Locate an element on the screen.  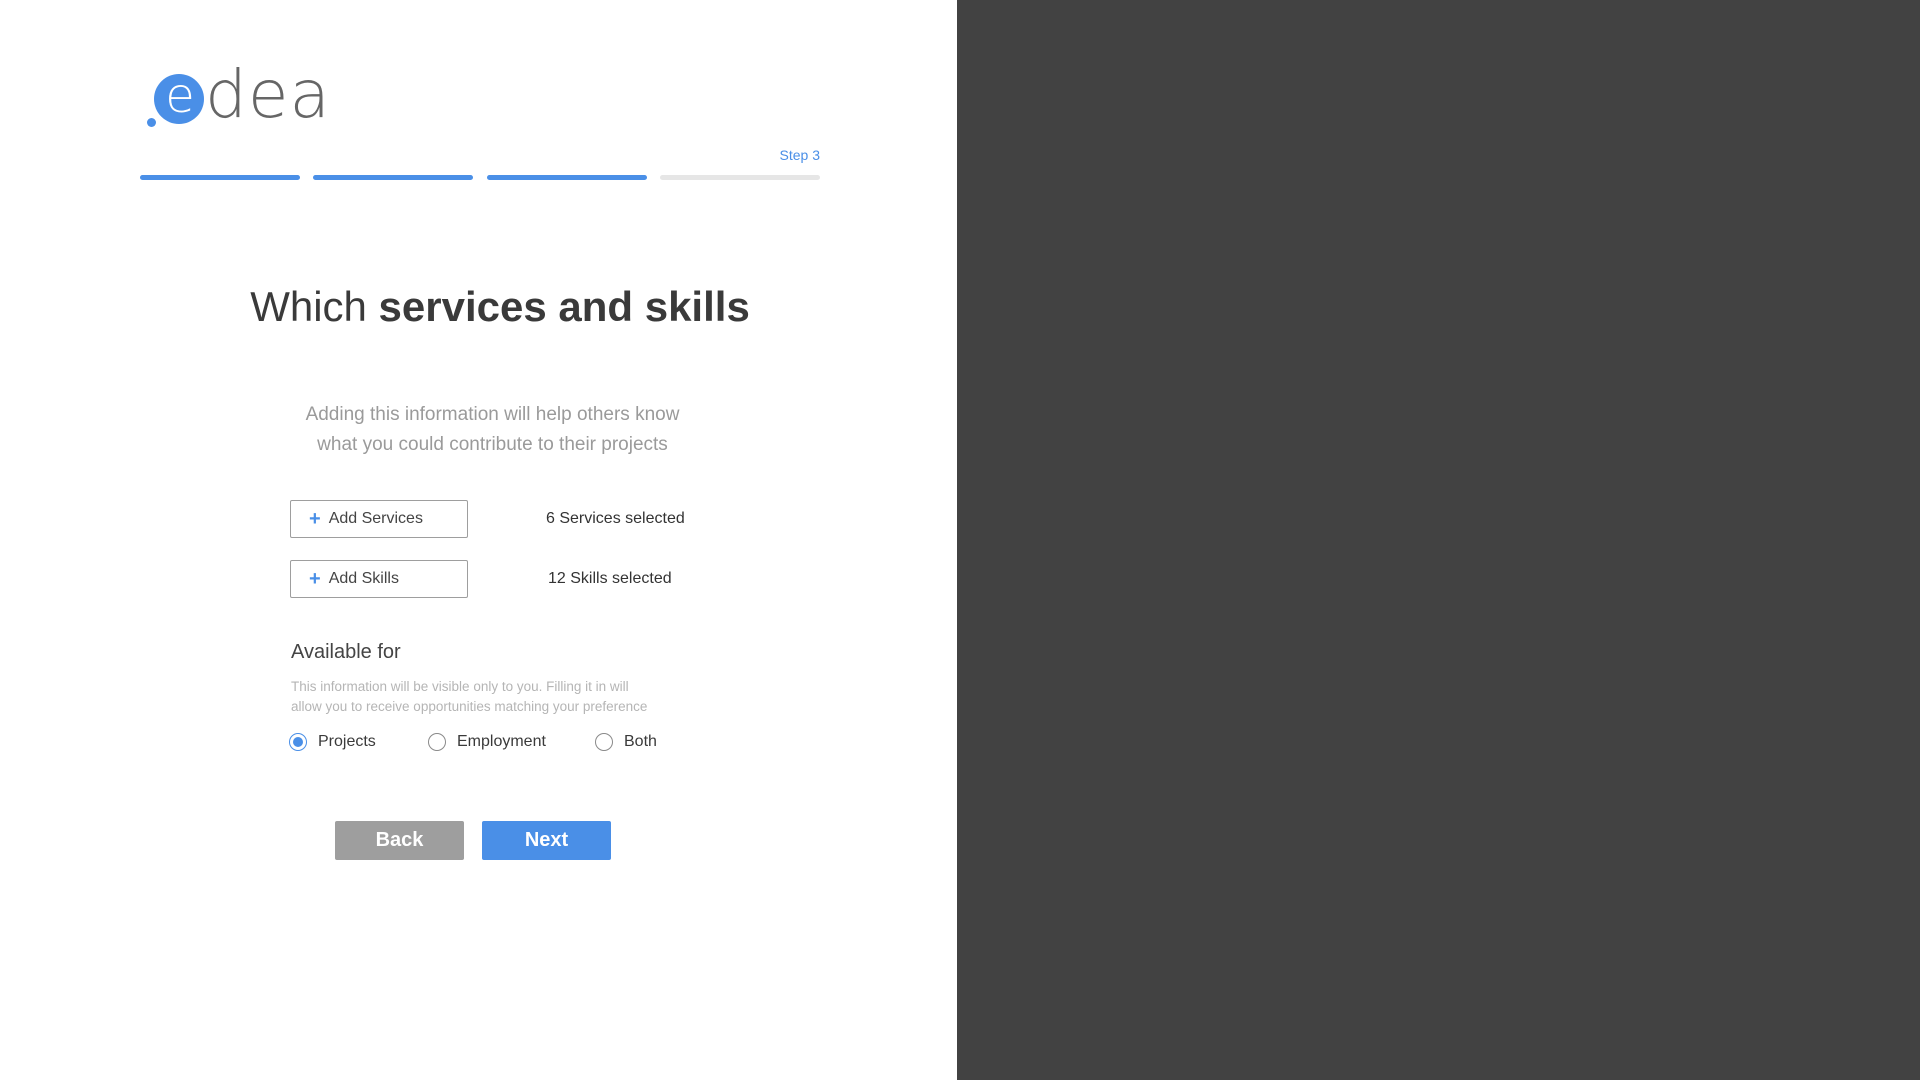
next-button: Next is located at coordinates (546, 840).